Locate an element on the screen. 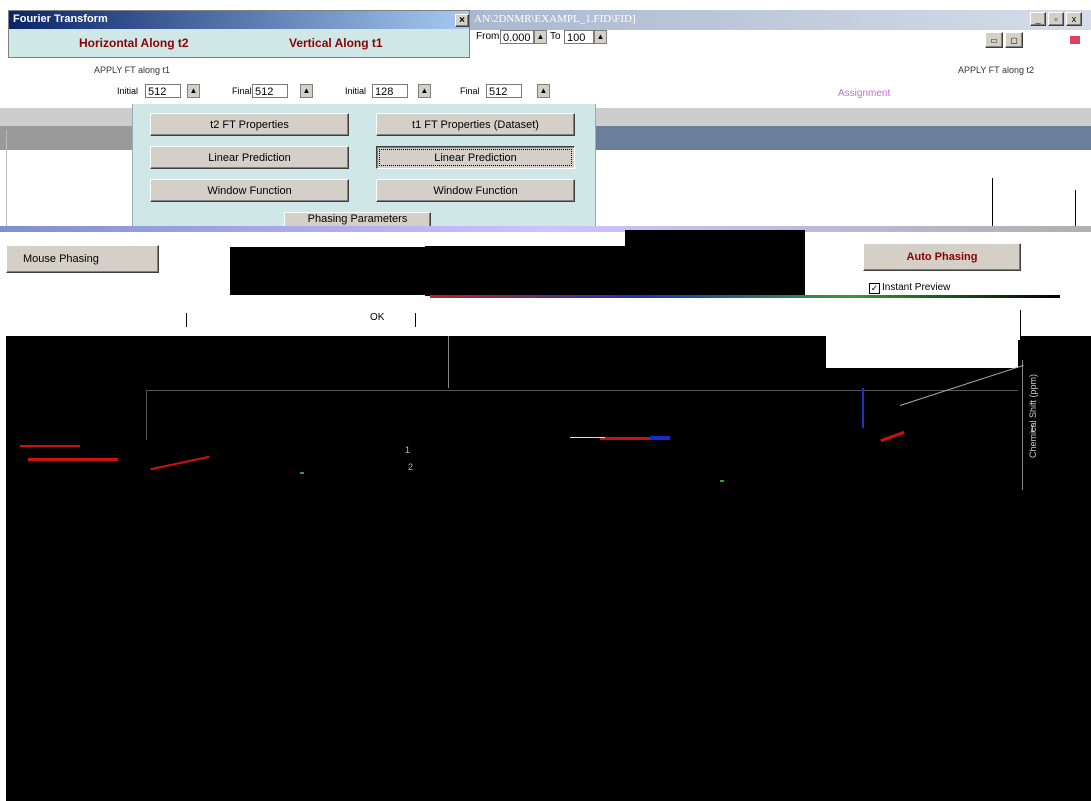 The height and width of the screenshot is (801, 1091). horizontal-header: Horizontal Along t2 is located at coordinates (134, 43).